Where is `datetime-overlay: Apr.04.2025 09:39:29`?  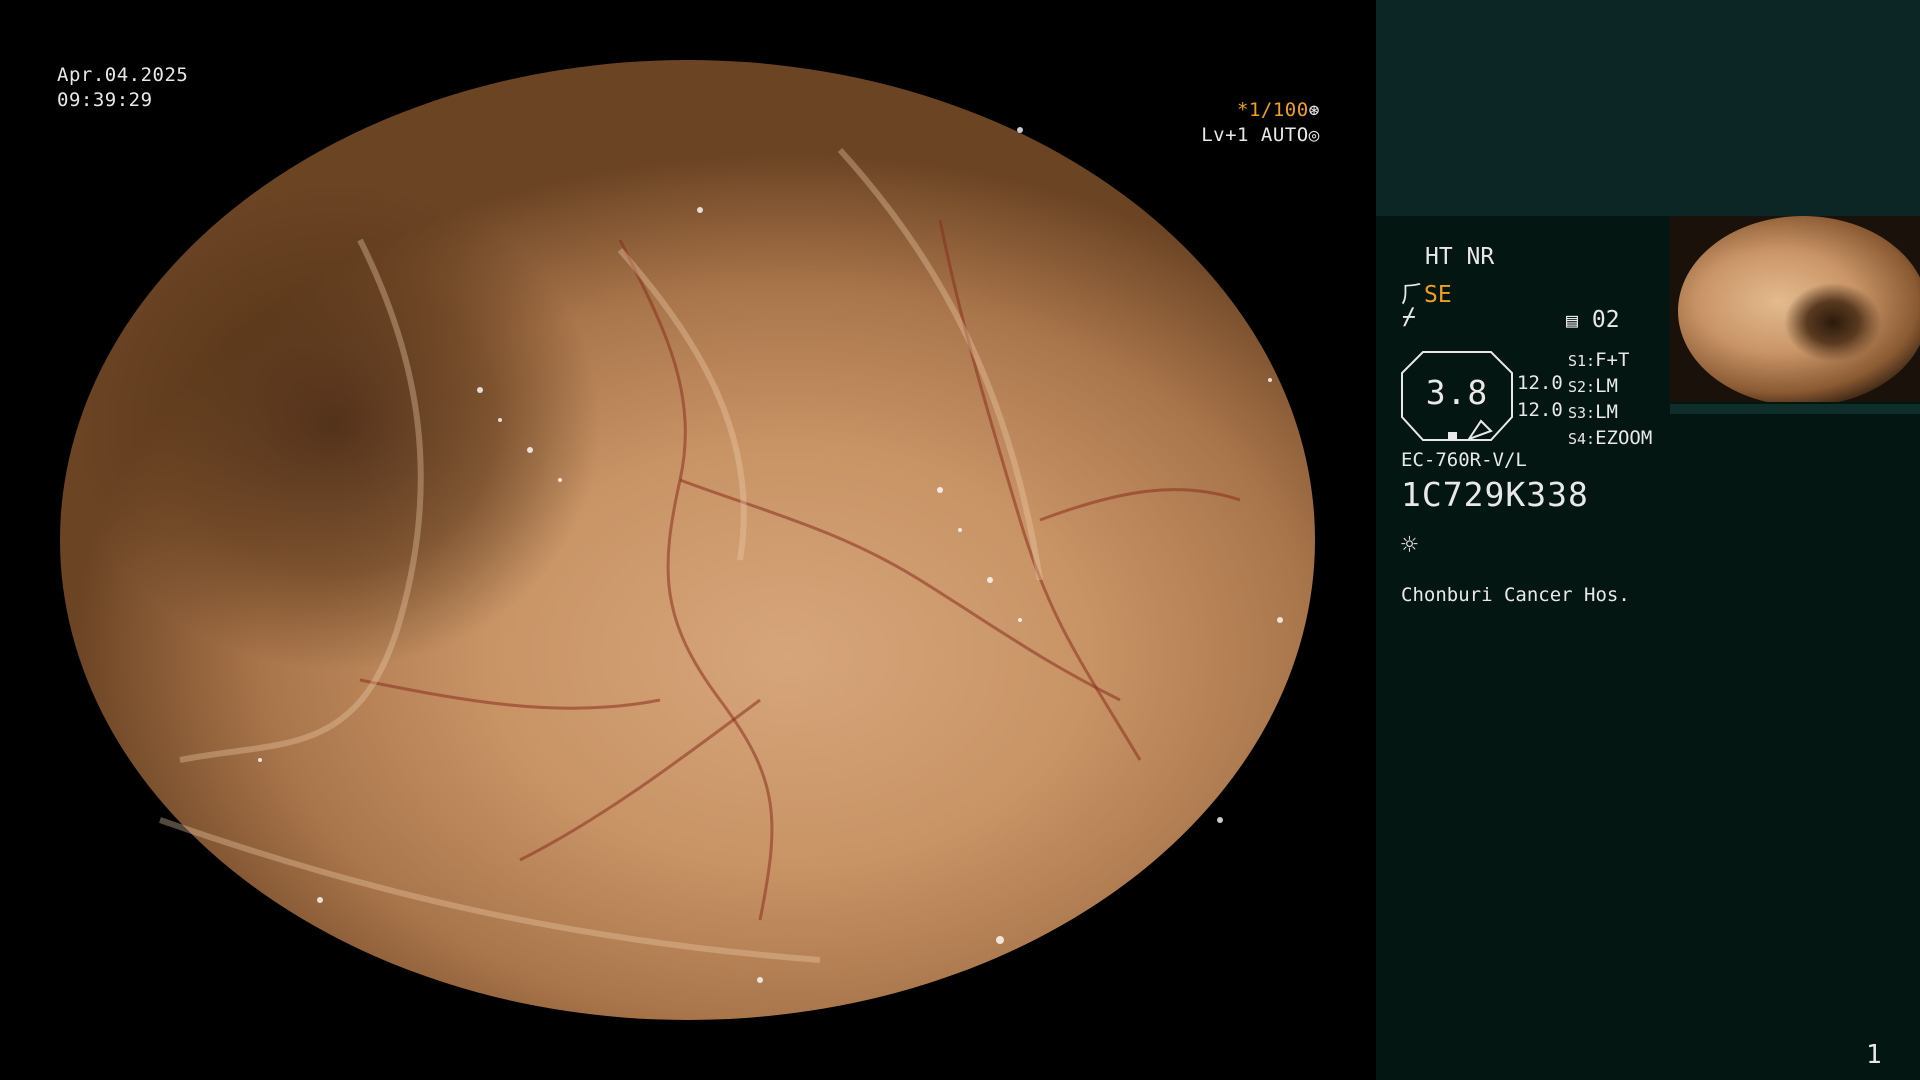 datetime-overlay: Apr.04.2025 09:39:29 is located at coordinates (122, 88).